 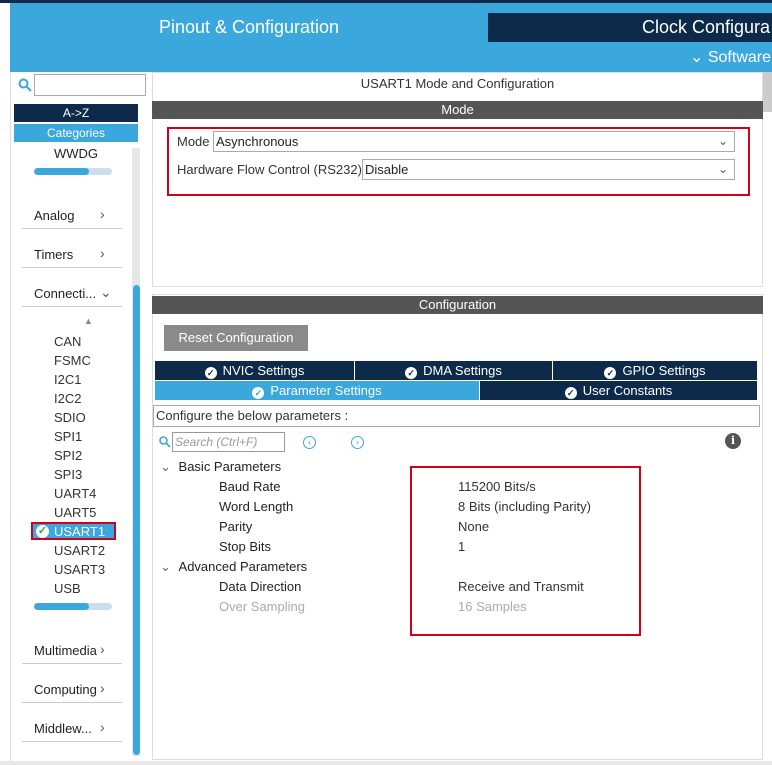 I want to click on tab-nvic-settings: ✓ NVIC Settings, so click(x=254, y=370).